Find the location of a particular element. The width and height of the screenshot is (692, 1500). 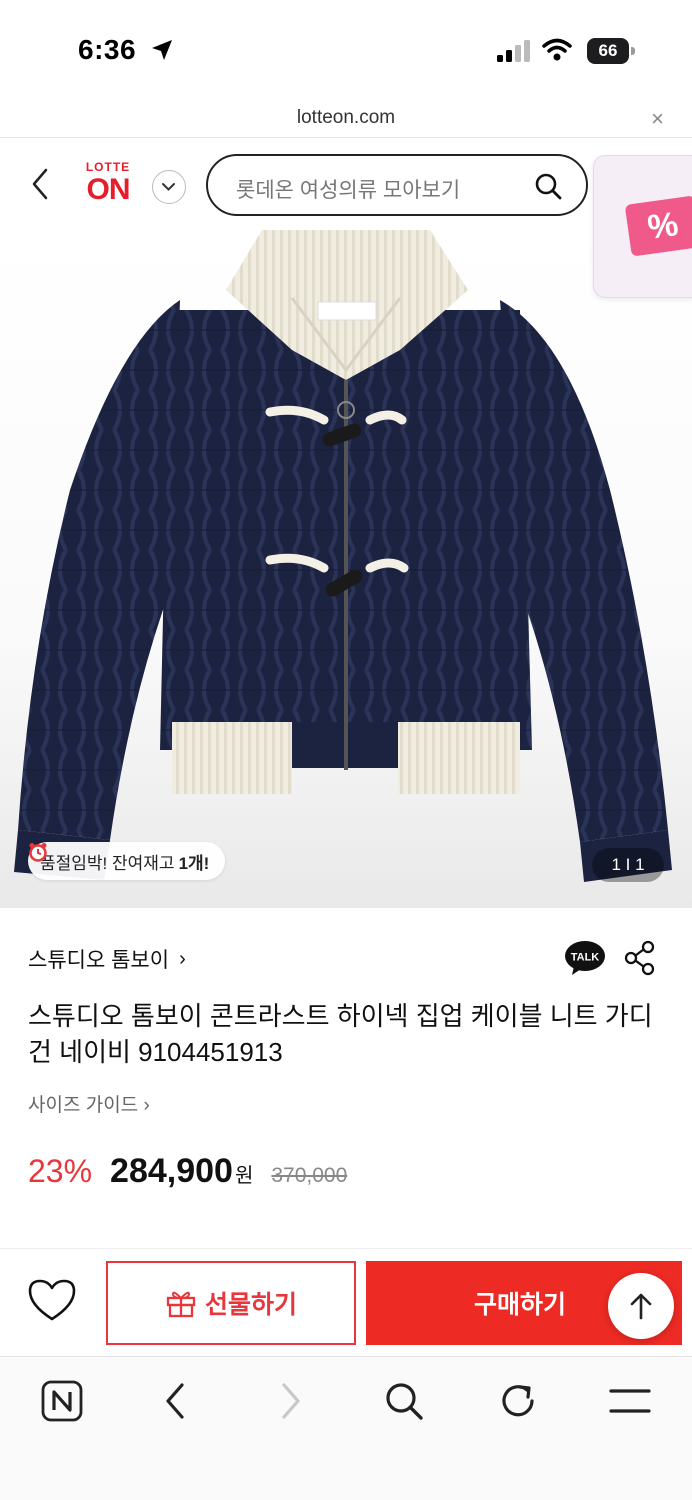

share-icon is located at coordinates (640, 958).